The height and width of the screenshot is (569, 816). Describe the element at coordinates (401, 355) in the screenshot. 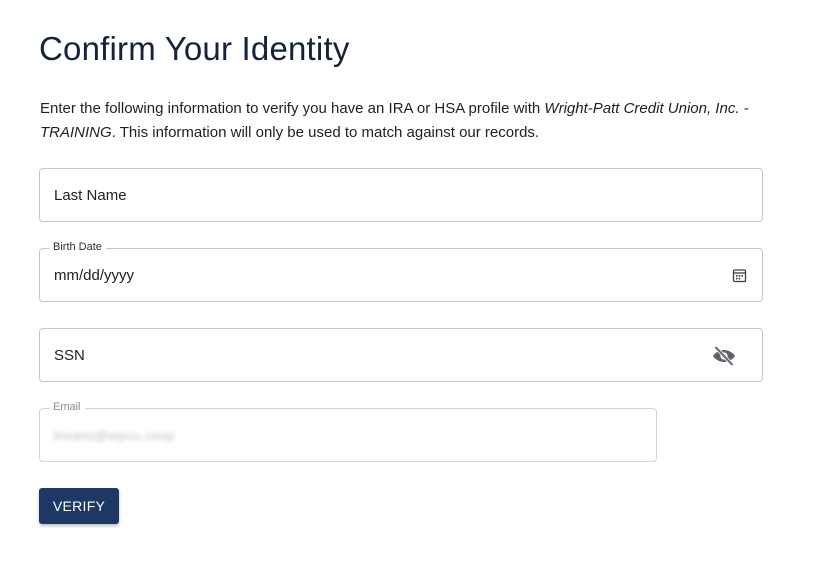

I see `ssn-field: SSN` at that location.